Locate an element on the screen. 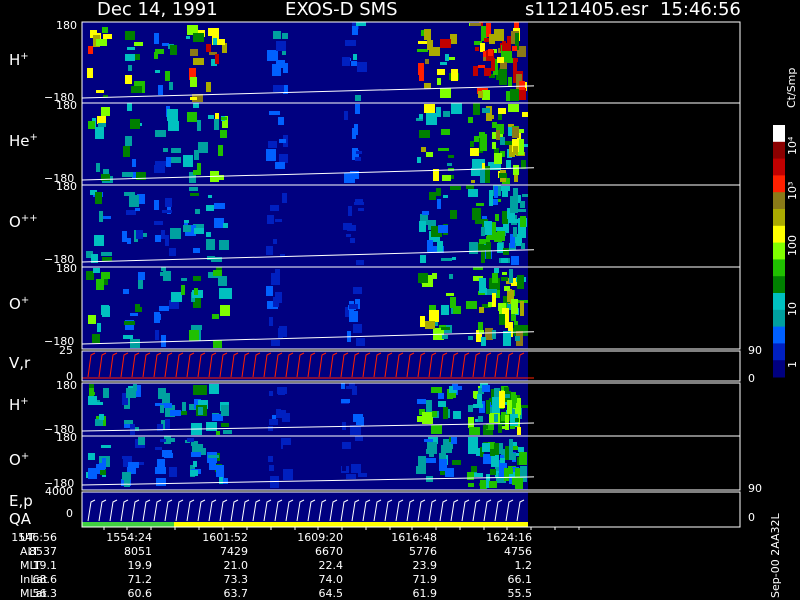  table-cell: 6670 is located at coordinates (329, 551).